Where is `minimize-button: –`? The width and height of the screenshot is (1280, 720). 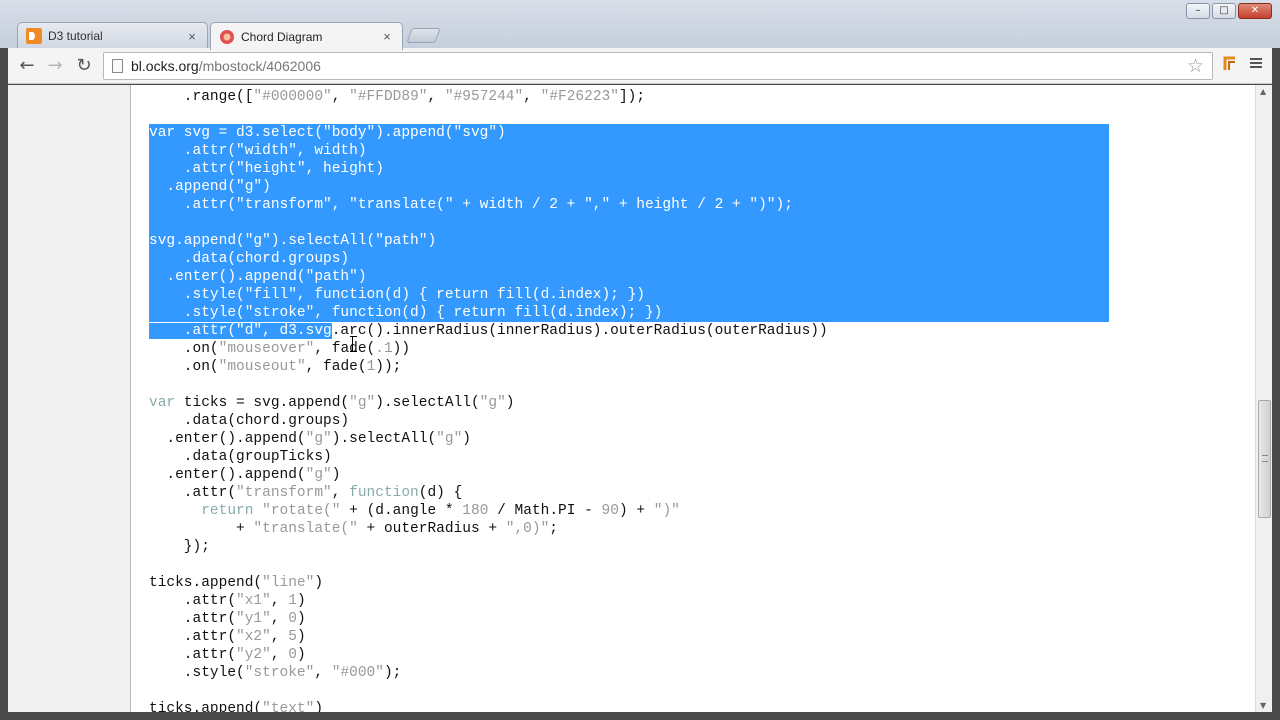
minimize-button: – is located at coordinates (1198, 11).